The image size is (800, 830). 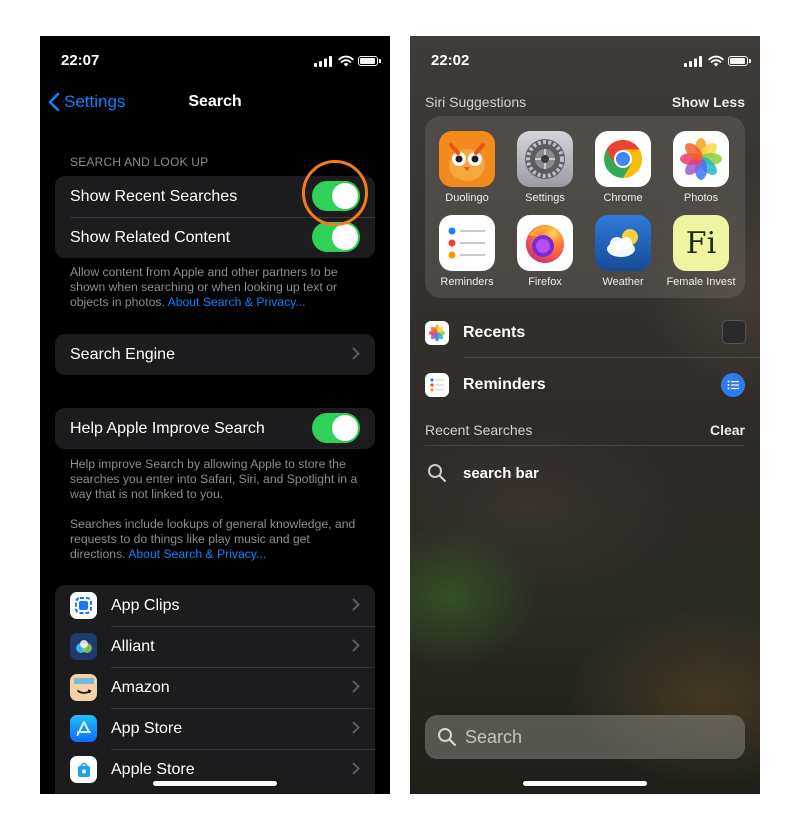 I want to click on show-related-content-toggle, so click(x=336, y=237).